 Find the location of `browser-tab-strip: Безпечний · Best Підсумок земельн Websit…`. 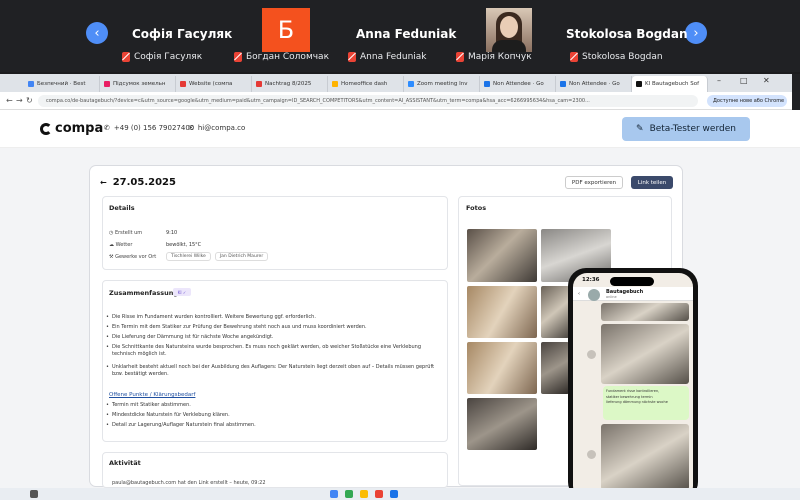

browser-tab-strip: Безпечний · Best Підсумок земельн Websit… is located at coordinates (400, 83).